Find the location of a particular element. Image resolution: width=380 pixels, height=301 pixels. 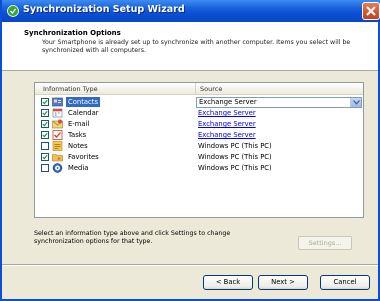

checkbox-contacts is located at coordinates (45, 102).